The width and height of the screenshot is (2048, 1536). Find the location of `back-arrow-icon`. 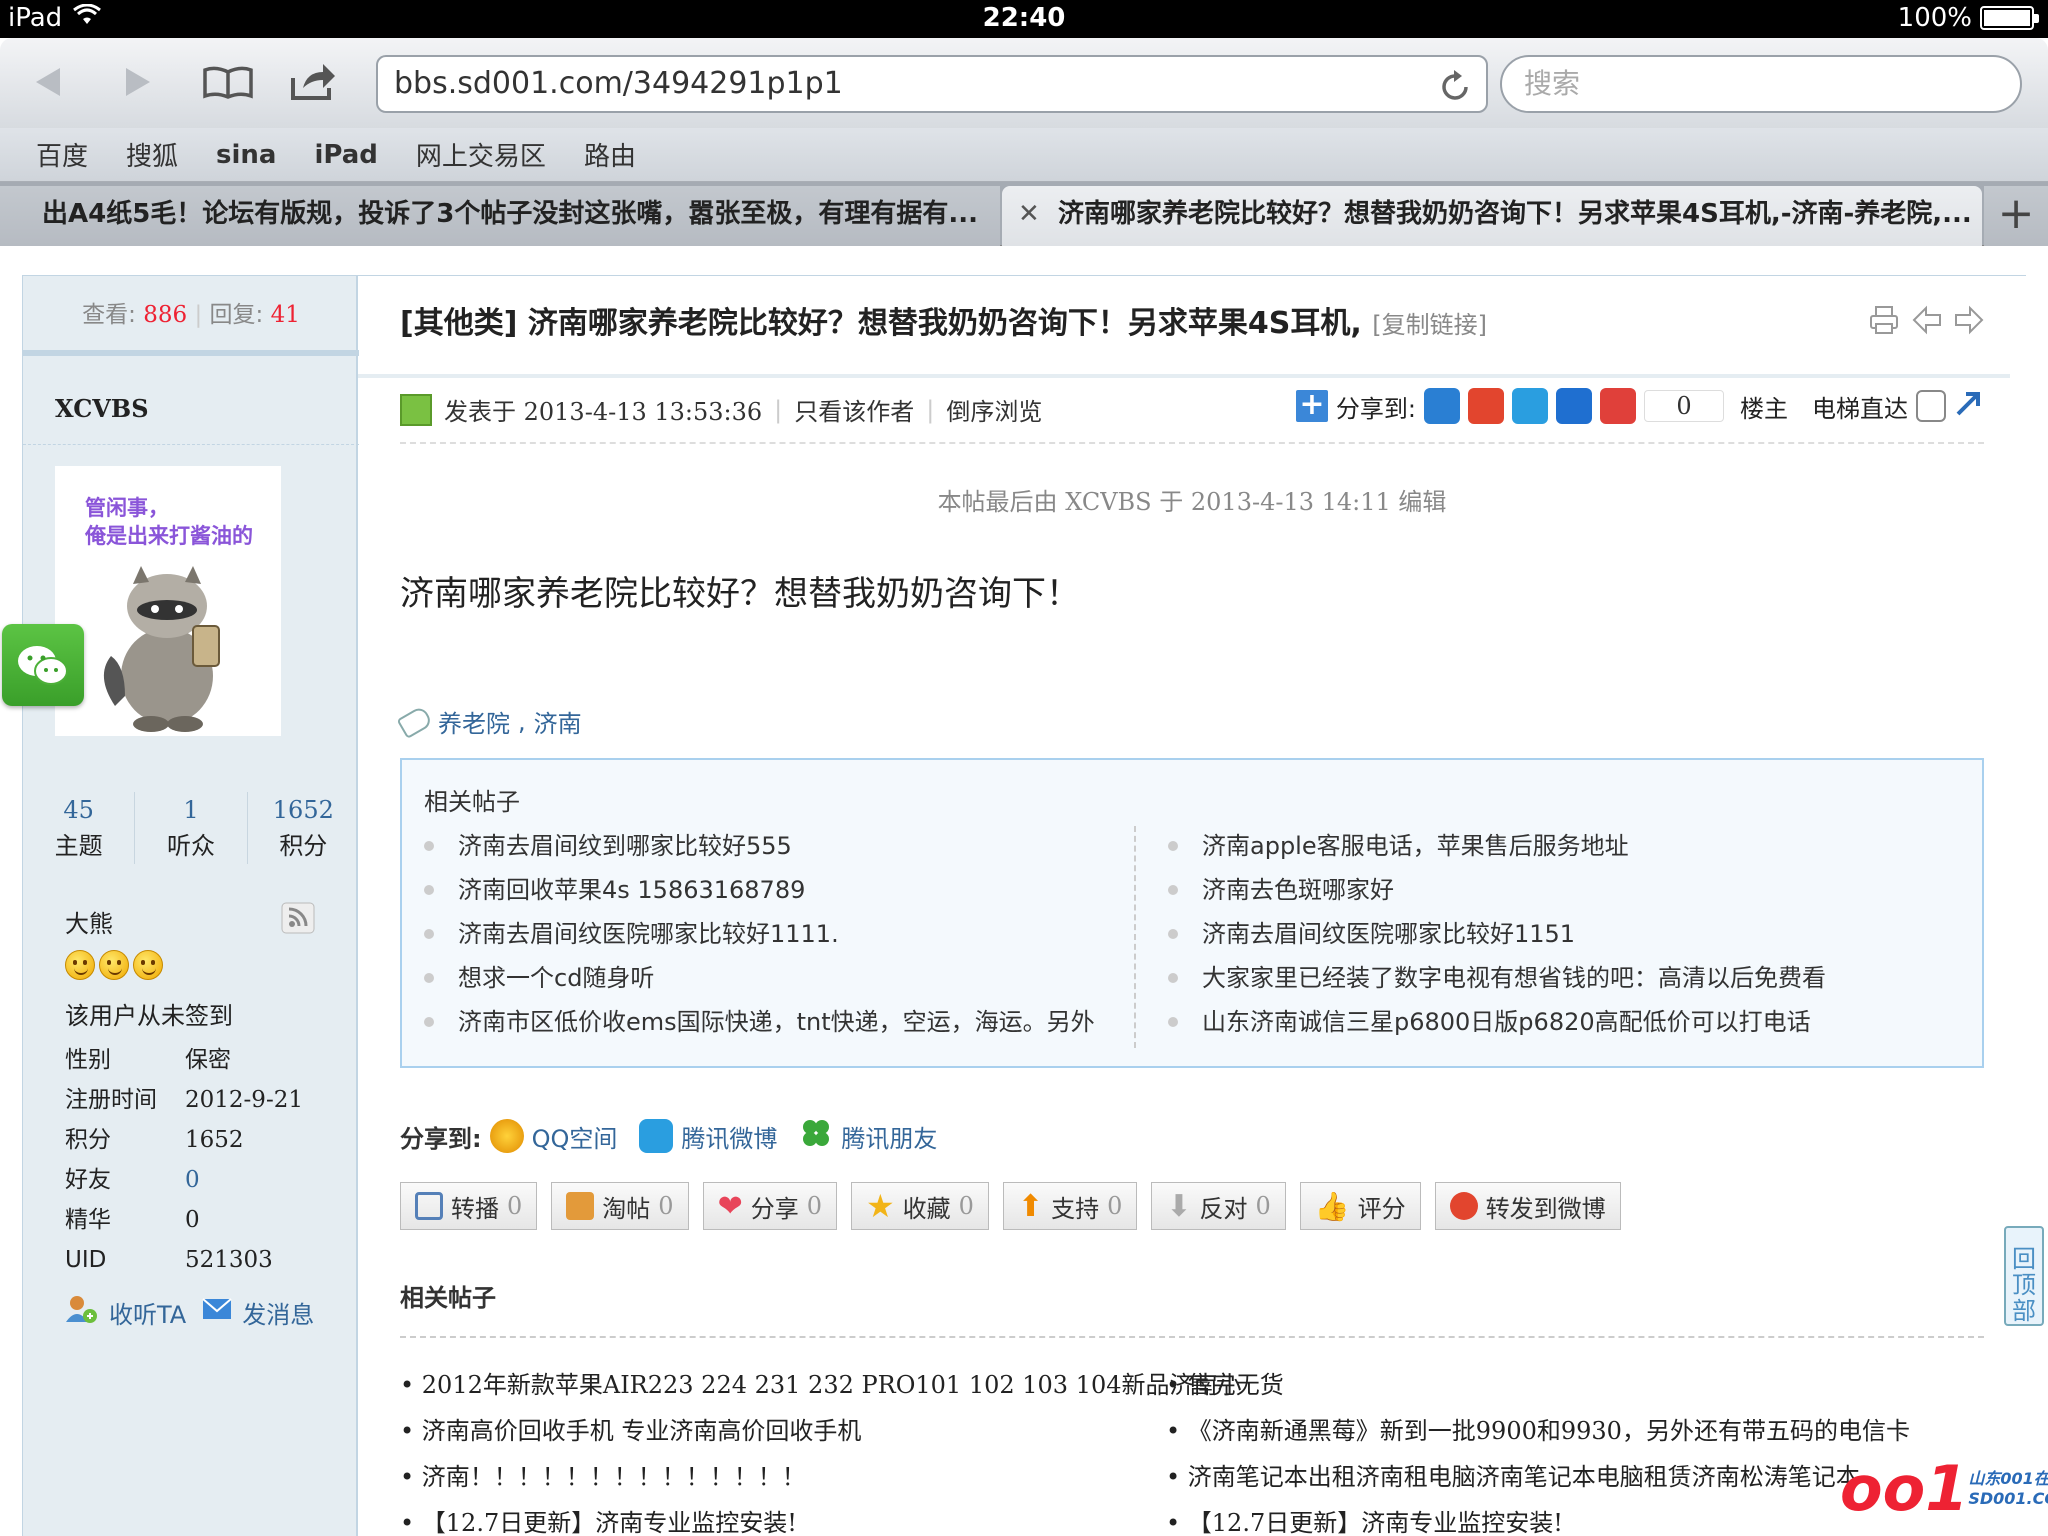

back-arrow-icon is located at coordinates (48, 82).